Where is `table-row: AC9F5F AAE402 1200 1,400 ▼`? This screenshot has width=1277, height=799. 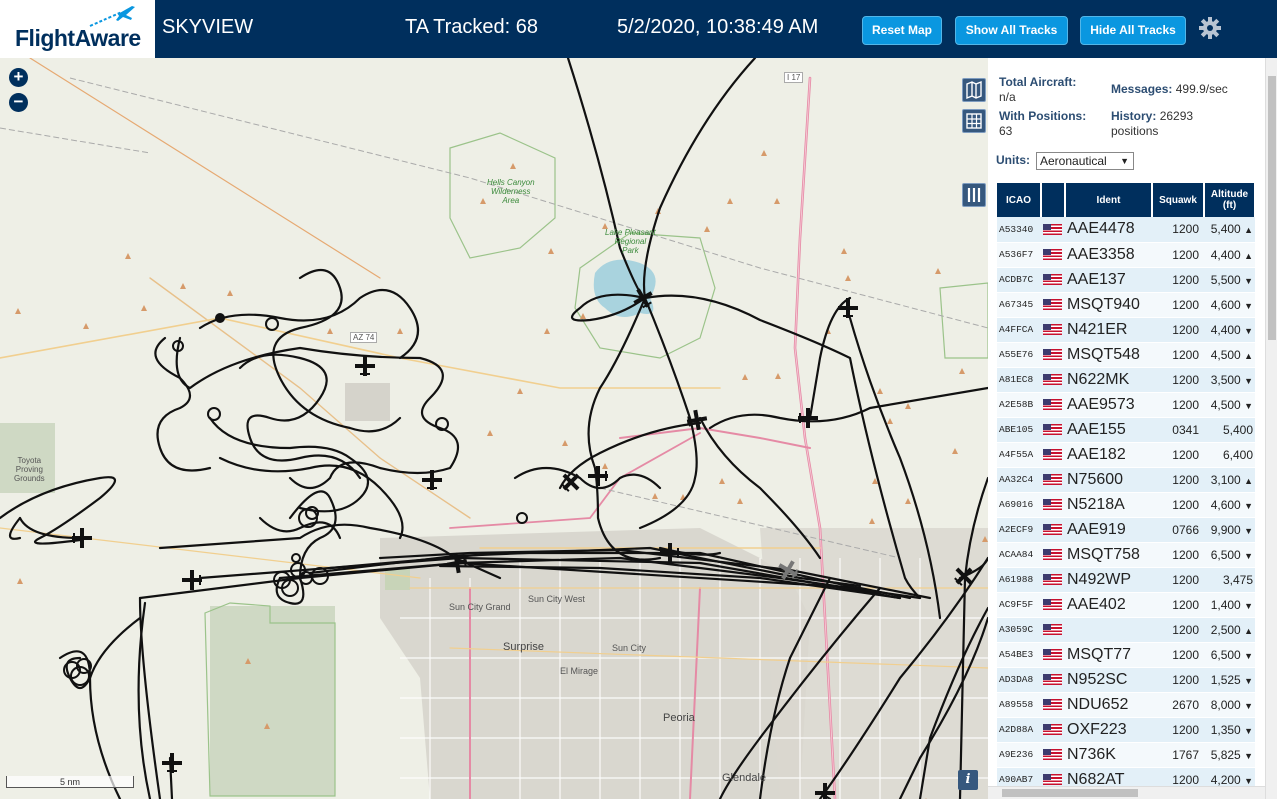 table-row: AC9F5F AAE402 1200 1,400 ▼ is located at coordinates (1126, 605).